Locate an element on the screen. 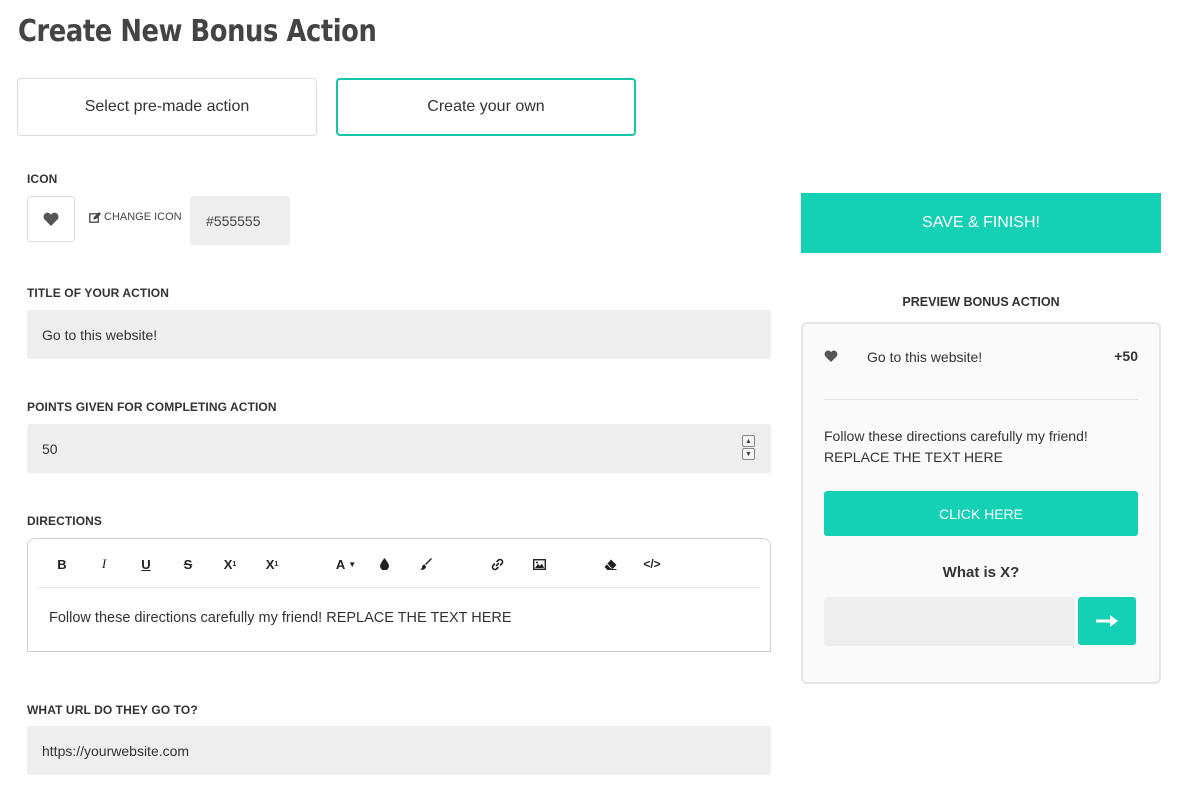 The image size is (1187, 792). tab-create-your-own: Create your own is located at coordinates (486, 107).